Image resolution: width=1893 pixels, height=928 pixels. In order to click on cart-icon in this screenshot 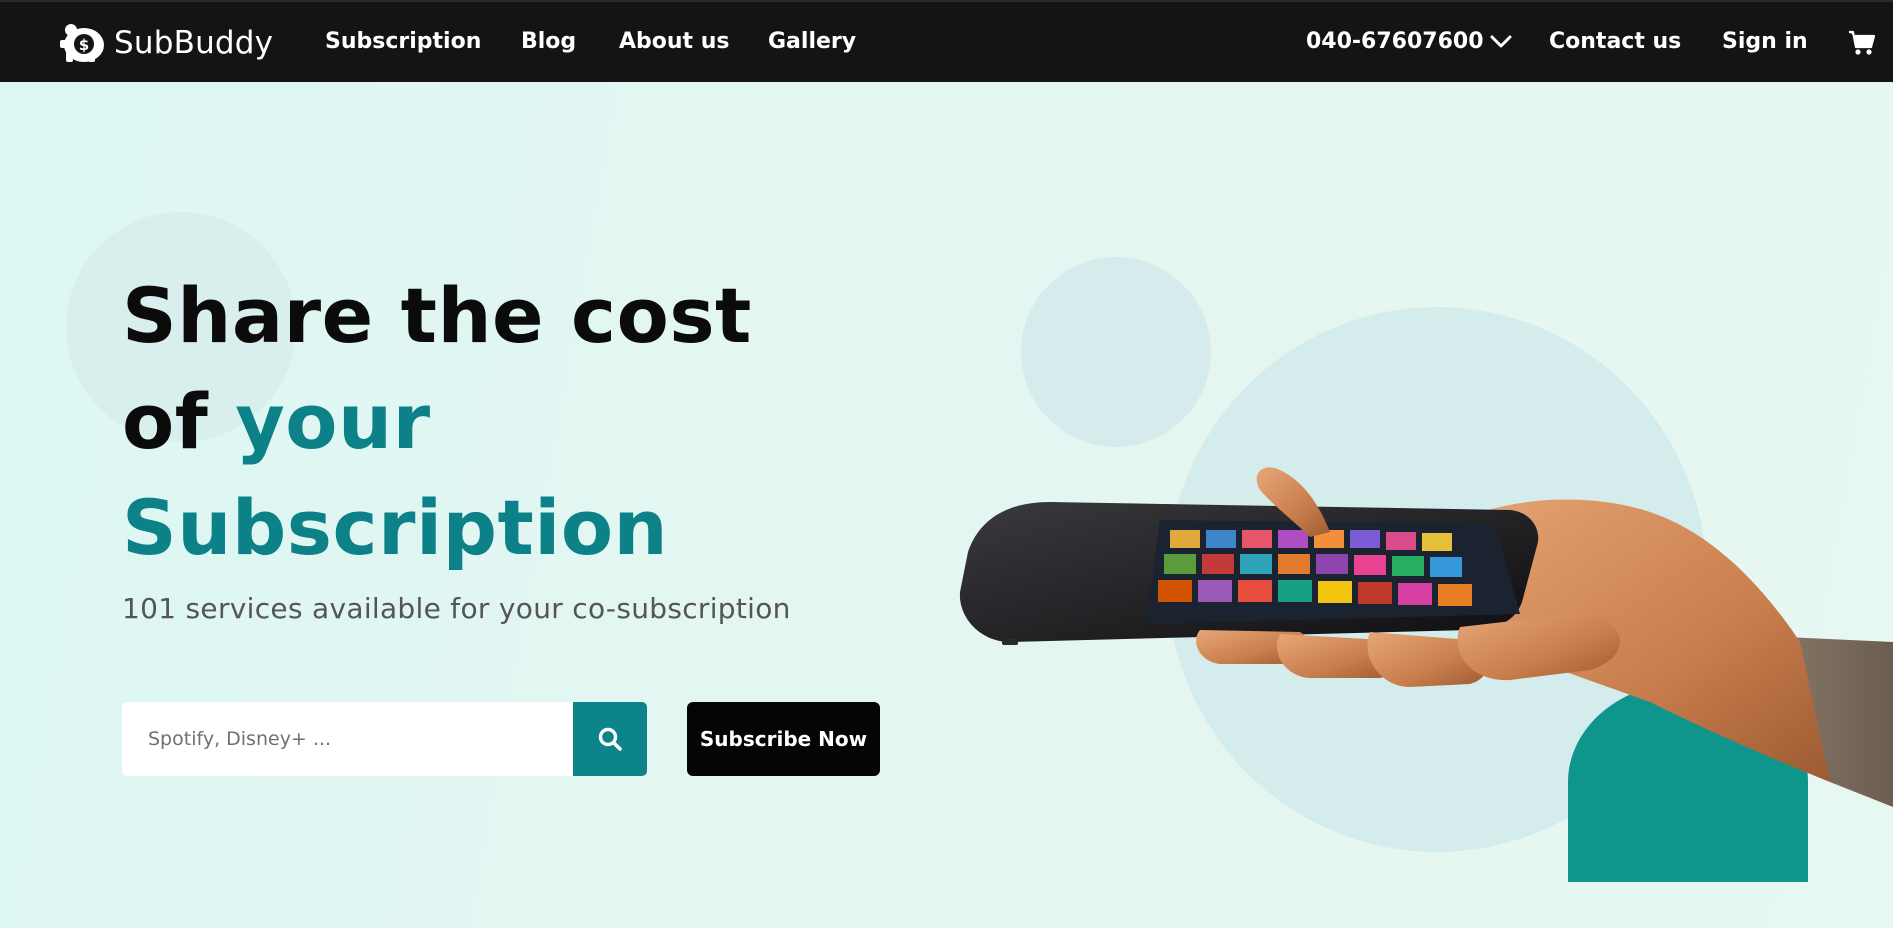, I will do `click(1862, 43)`.